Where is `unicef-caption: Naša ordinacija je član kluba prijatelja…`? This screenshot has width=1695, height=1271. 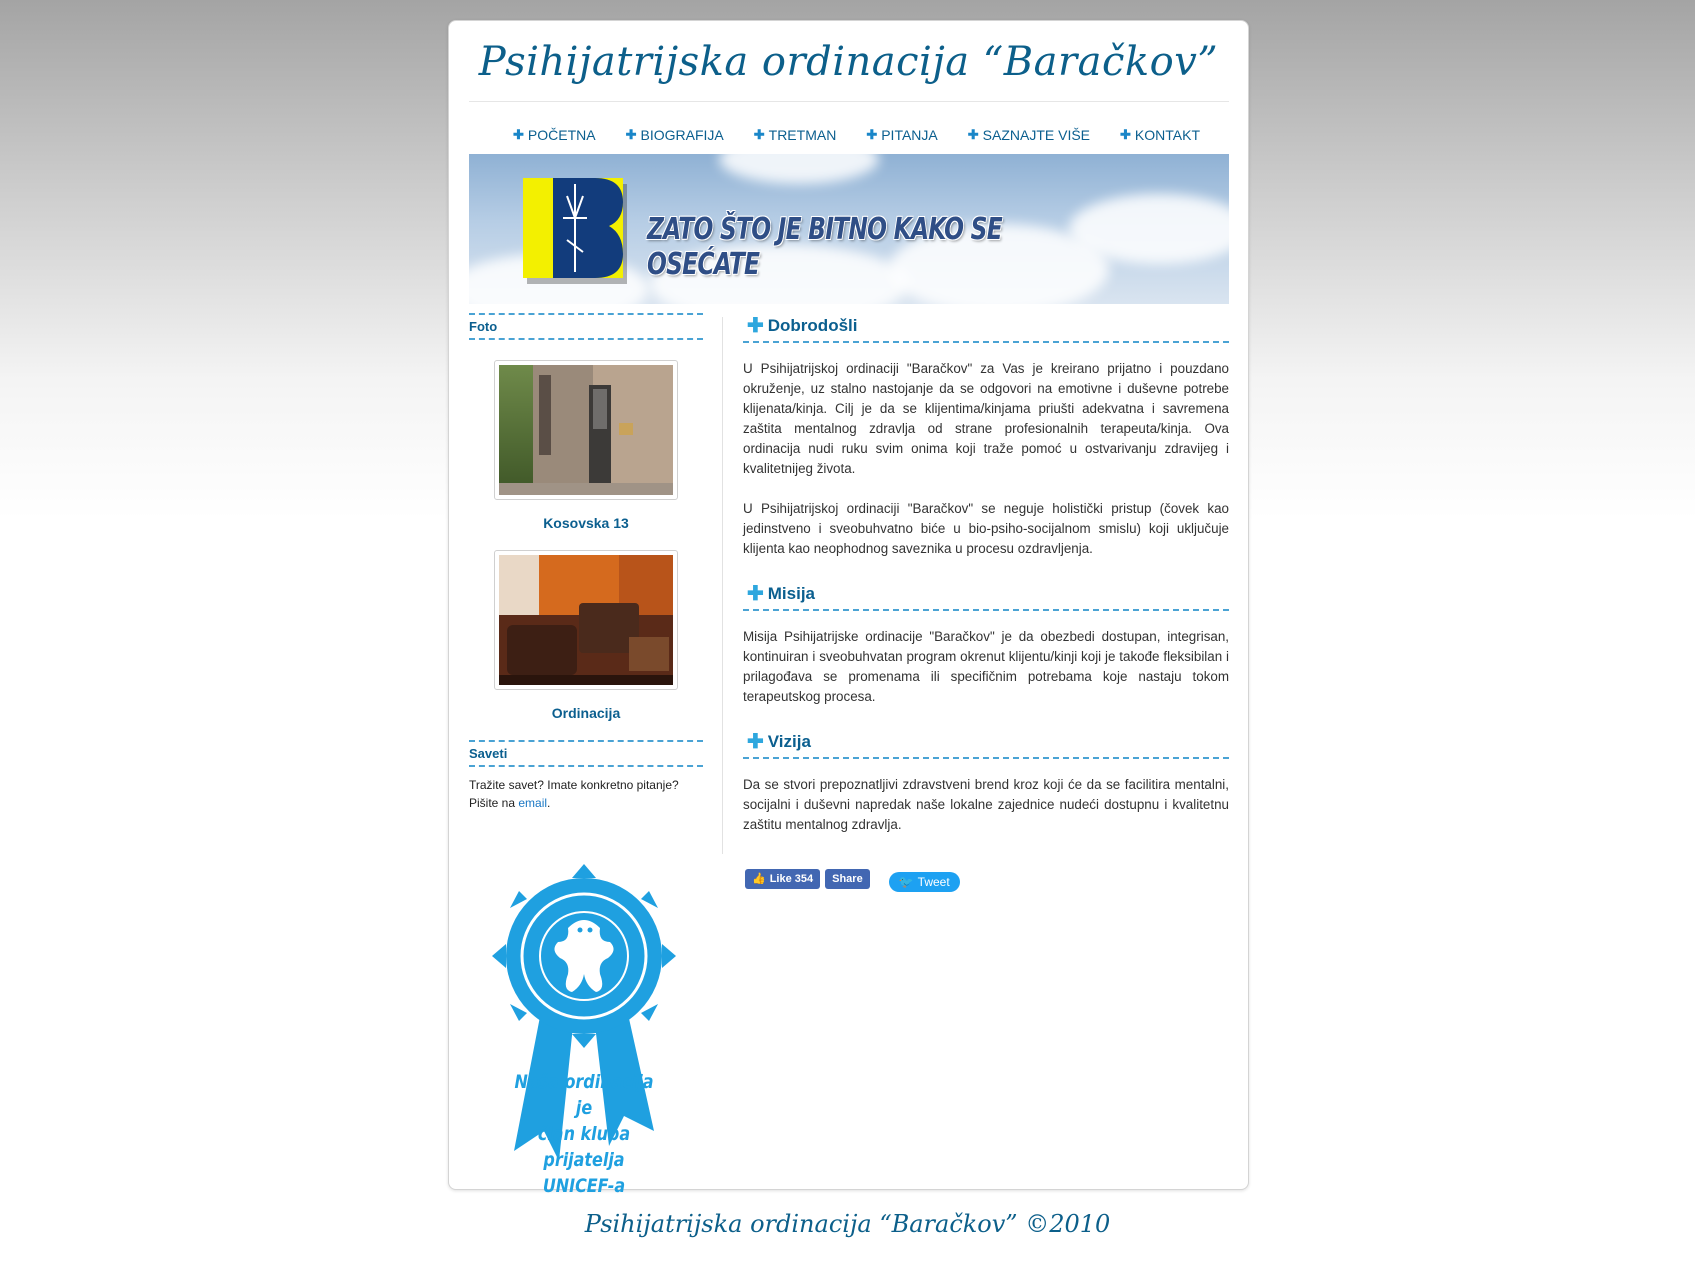 unicef-caption: Naša ordinacija je član kluba prijatelja… is located at coordinates (584, 1134).